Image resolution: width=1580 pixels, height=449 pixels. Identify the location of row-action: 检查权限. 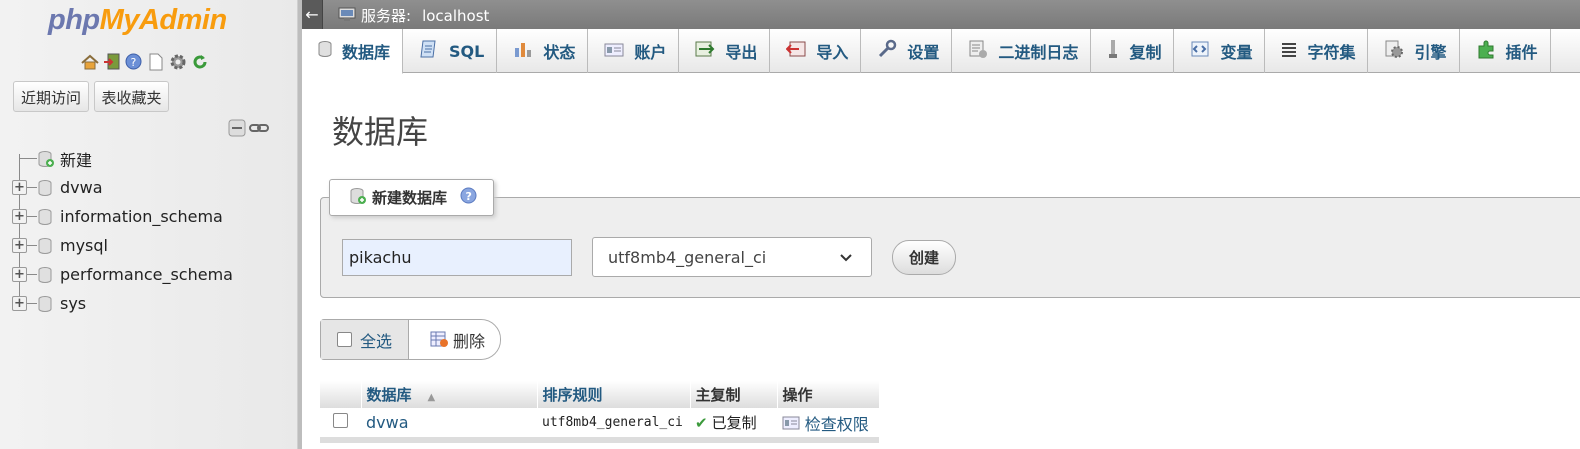
(828, 425).